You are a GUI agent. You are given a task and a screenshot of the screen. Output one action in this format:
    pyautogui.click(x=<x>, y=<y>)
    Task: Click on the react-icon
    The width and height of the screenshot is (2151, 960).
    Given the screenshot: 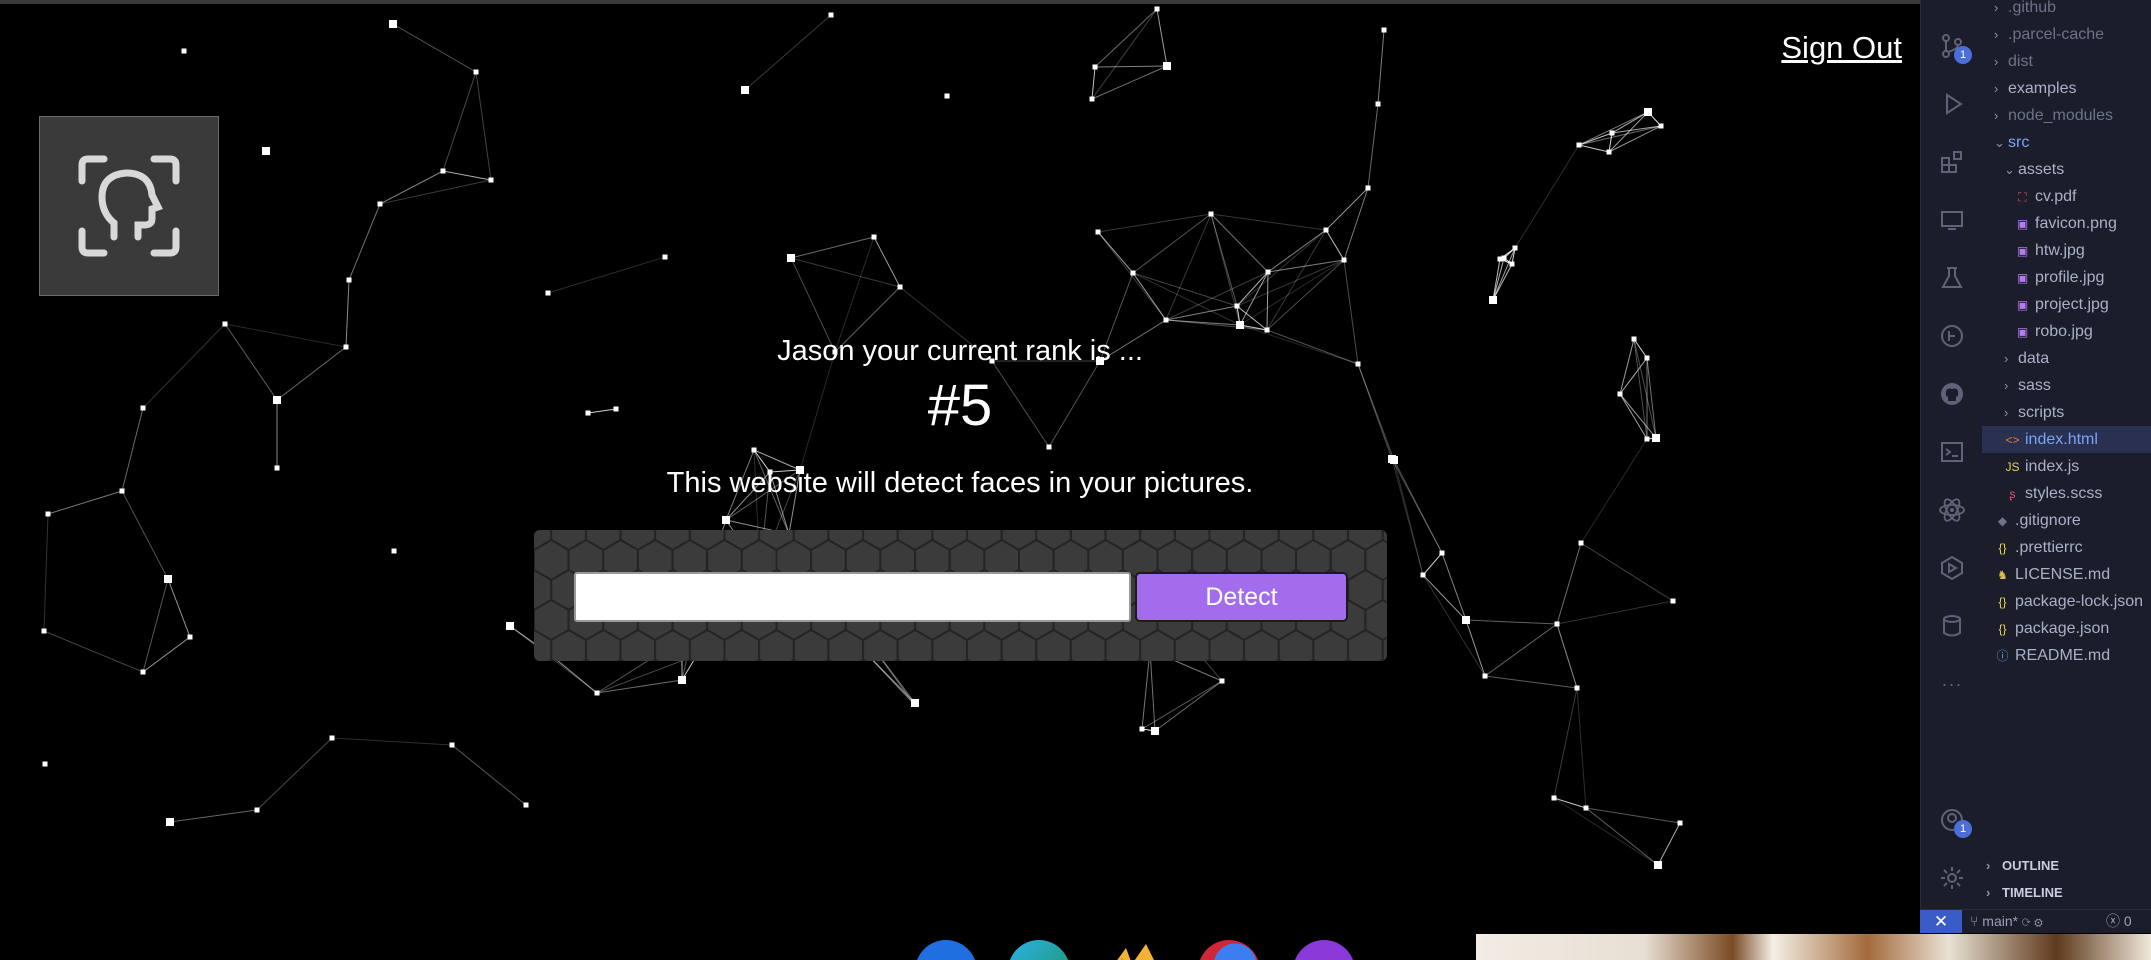 What is the action you would take?
    pyautogui.click(x=1952, y=510)
    